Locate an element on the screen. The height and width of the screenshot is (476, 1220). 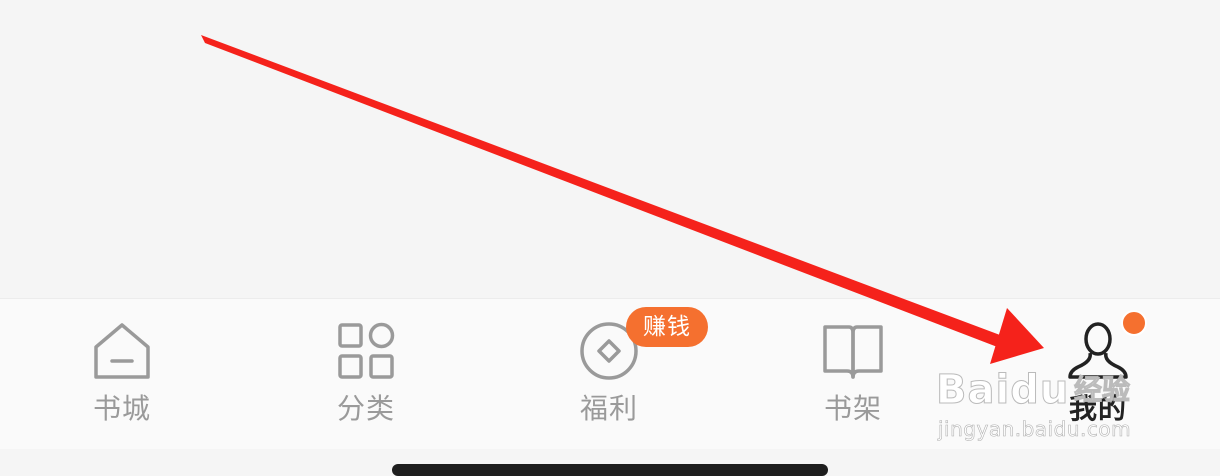
home-indicator is located at coordinates (610, 470).